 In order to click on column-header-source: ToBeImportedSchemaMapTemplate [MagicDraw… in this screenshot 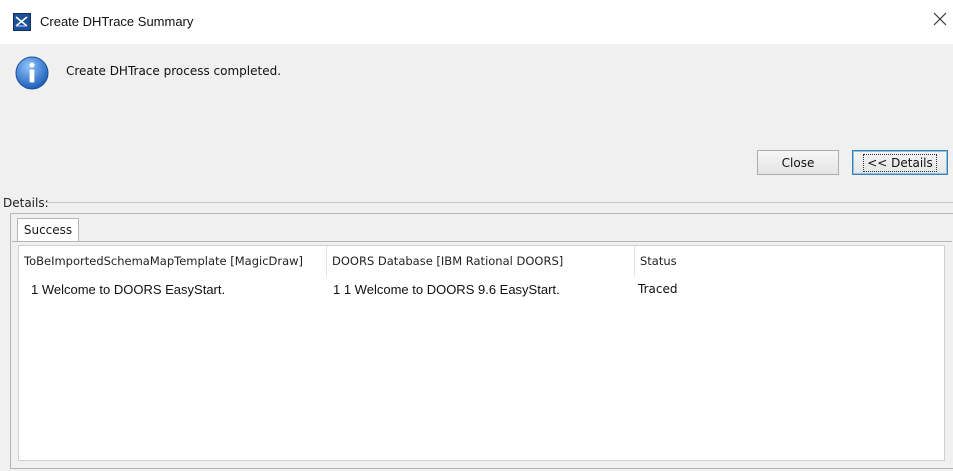, I will do `click(173, 261)`.